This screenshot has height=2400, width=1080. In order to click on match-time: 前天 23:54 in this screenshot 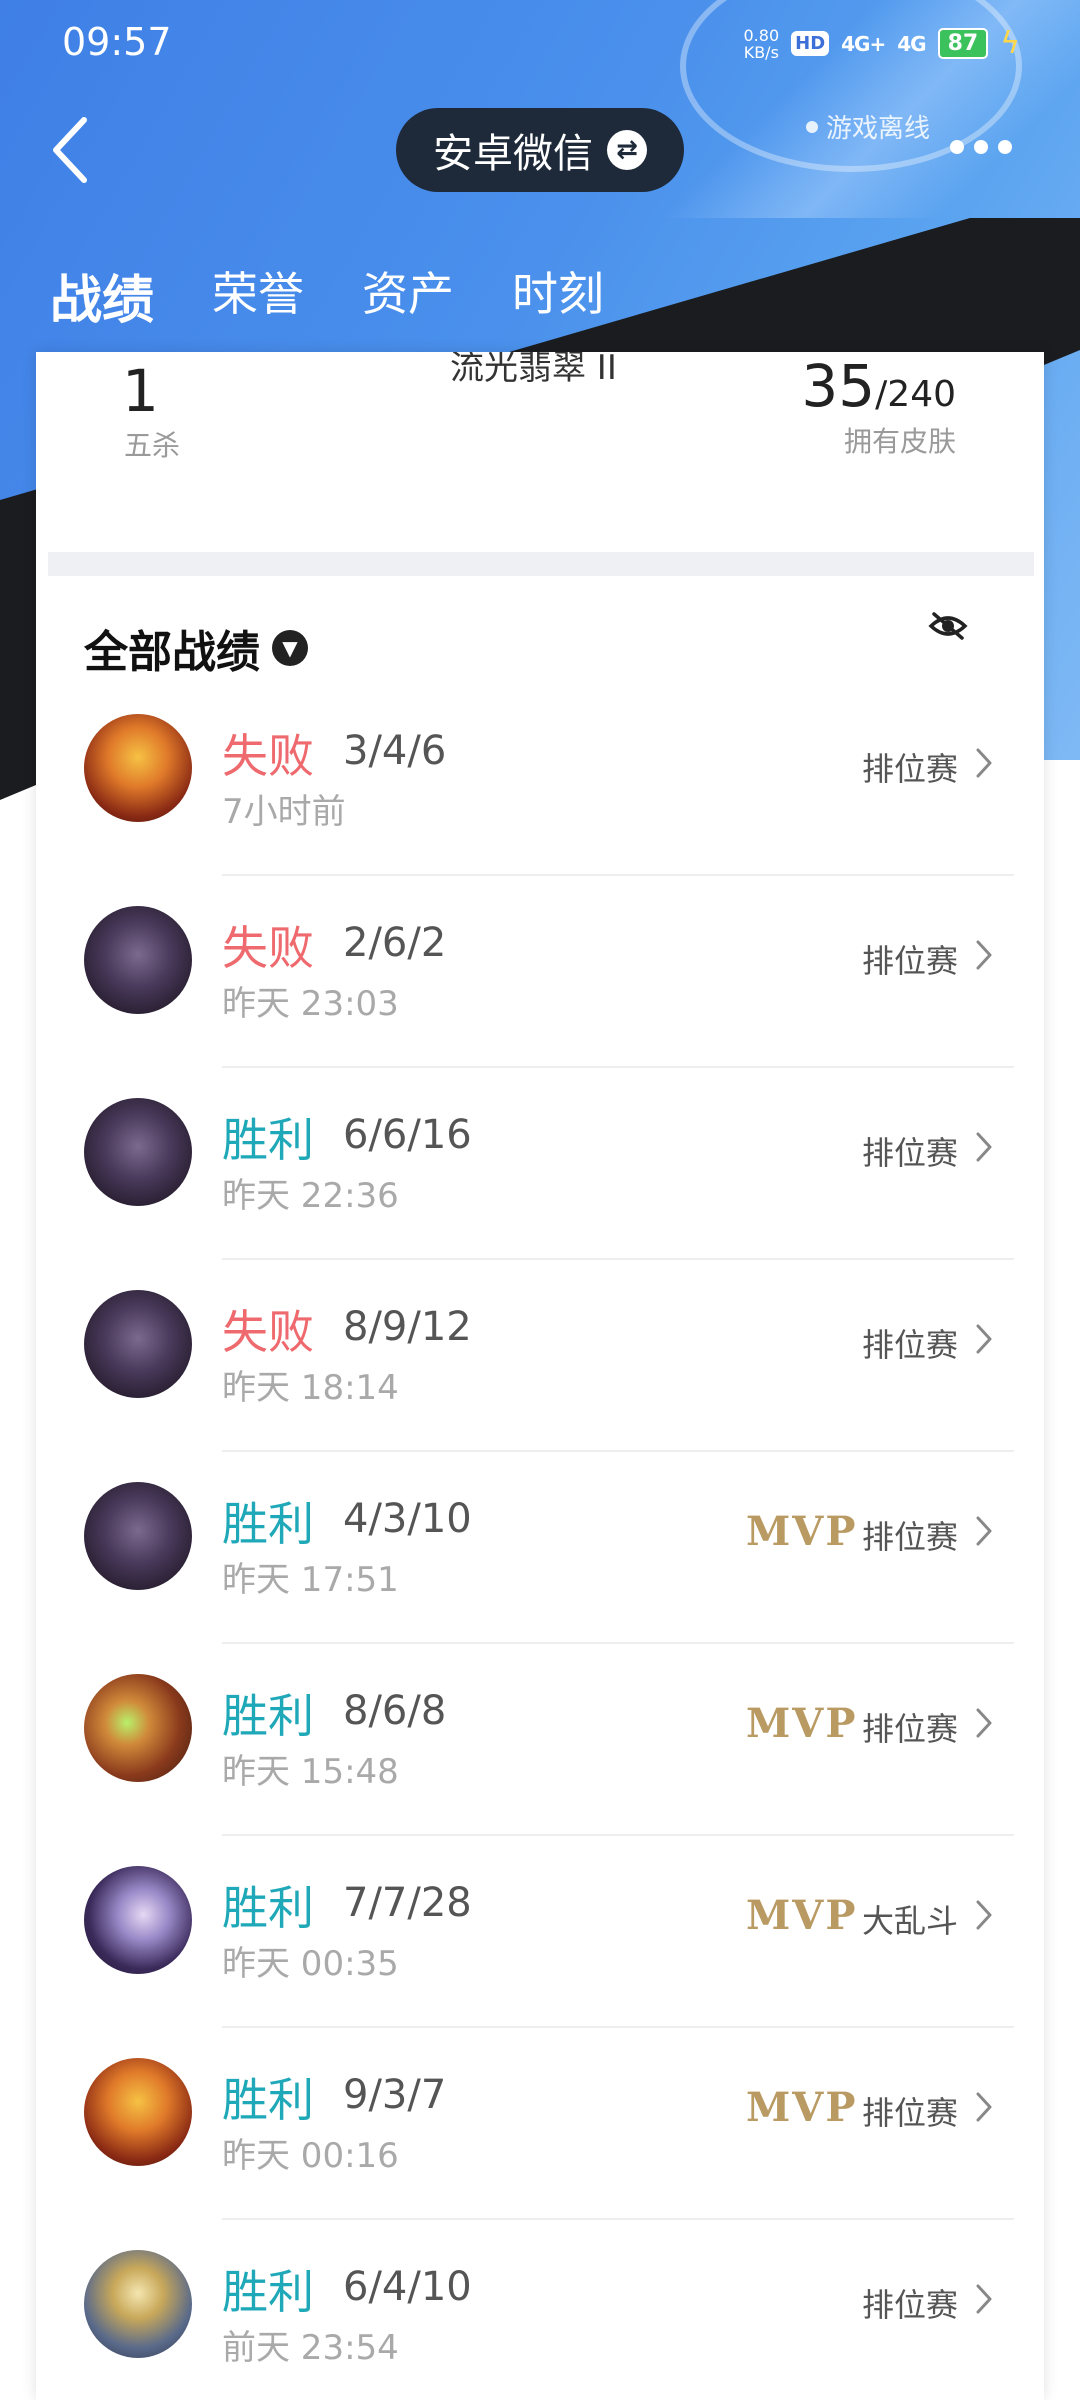, I will do `click(310, 2348)`.